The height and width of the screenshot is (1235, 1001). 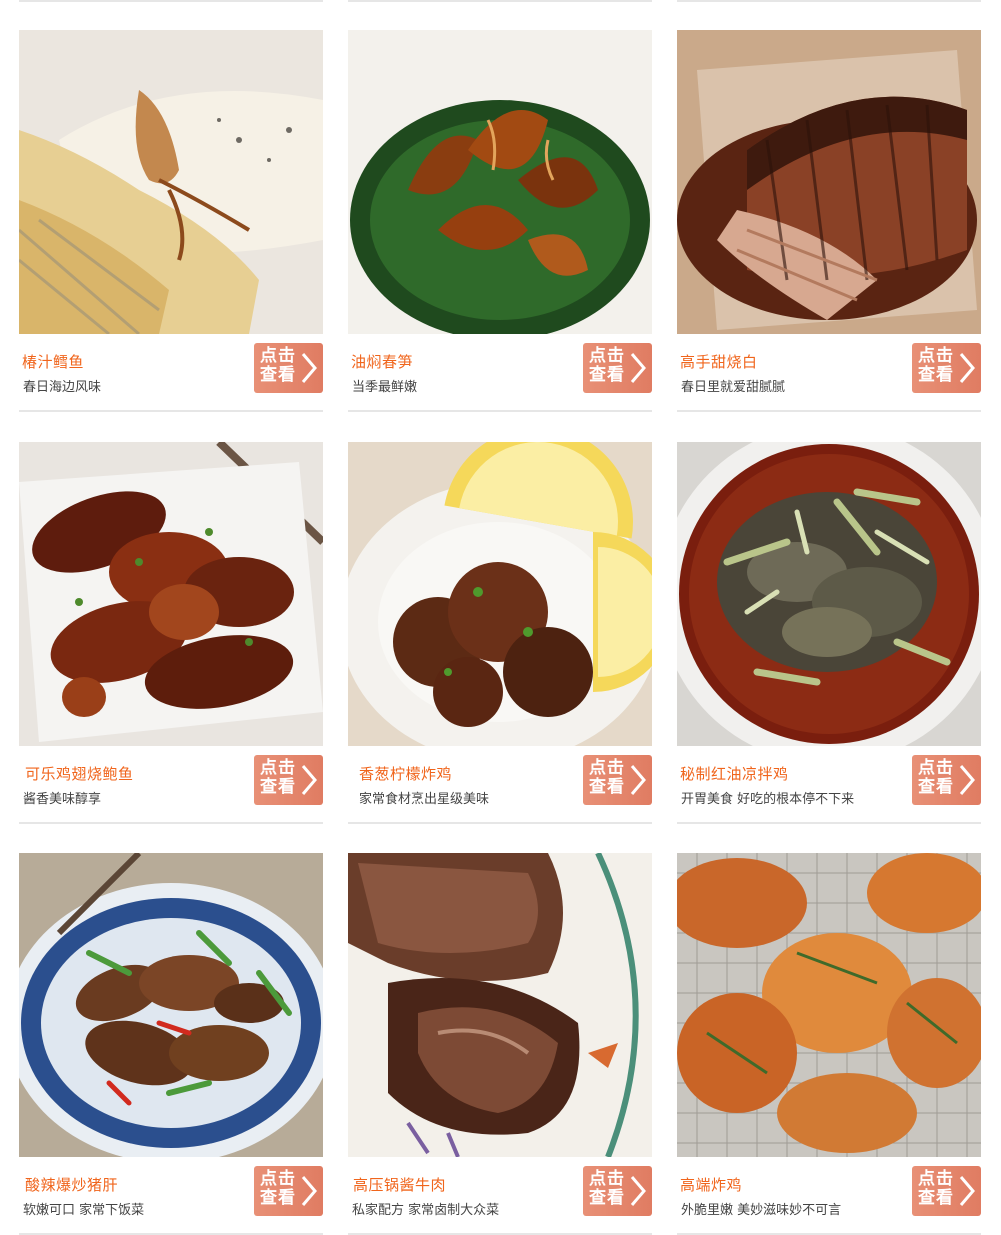 What do you see at coordinates (79, 773) in the screenshot?
I see `recipe-title: 可乐鸡翅烧鲍鱼` at bounding box center [79, 773].